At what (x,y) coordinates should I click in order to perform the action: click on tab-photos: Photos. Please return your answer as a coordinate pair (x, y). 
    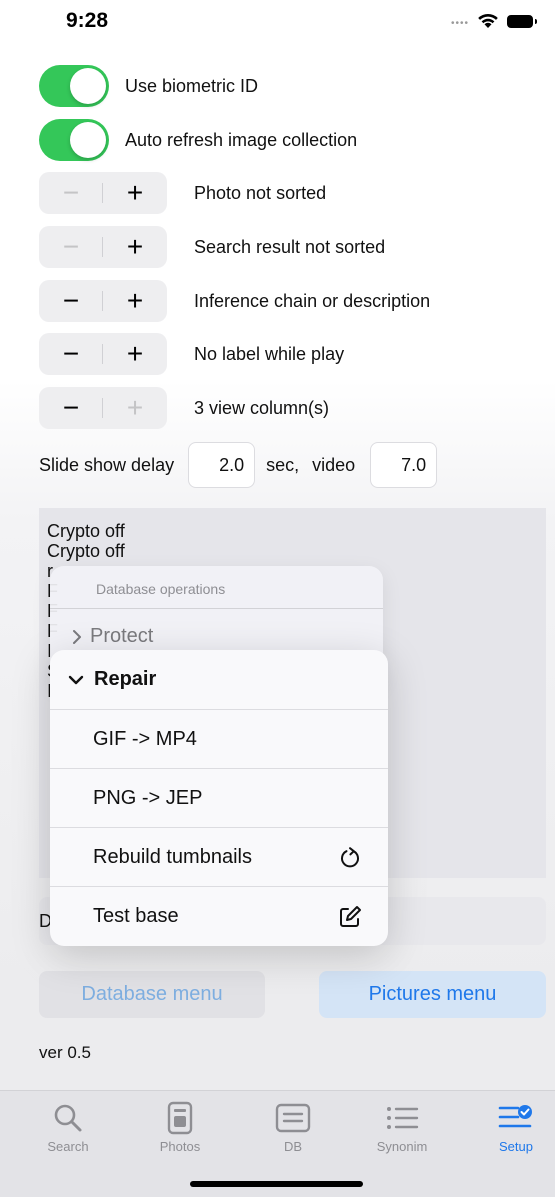
    Looking at the image, I should click on (180, 1127).